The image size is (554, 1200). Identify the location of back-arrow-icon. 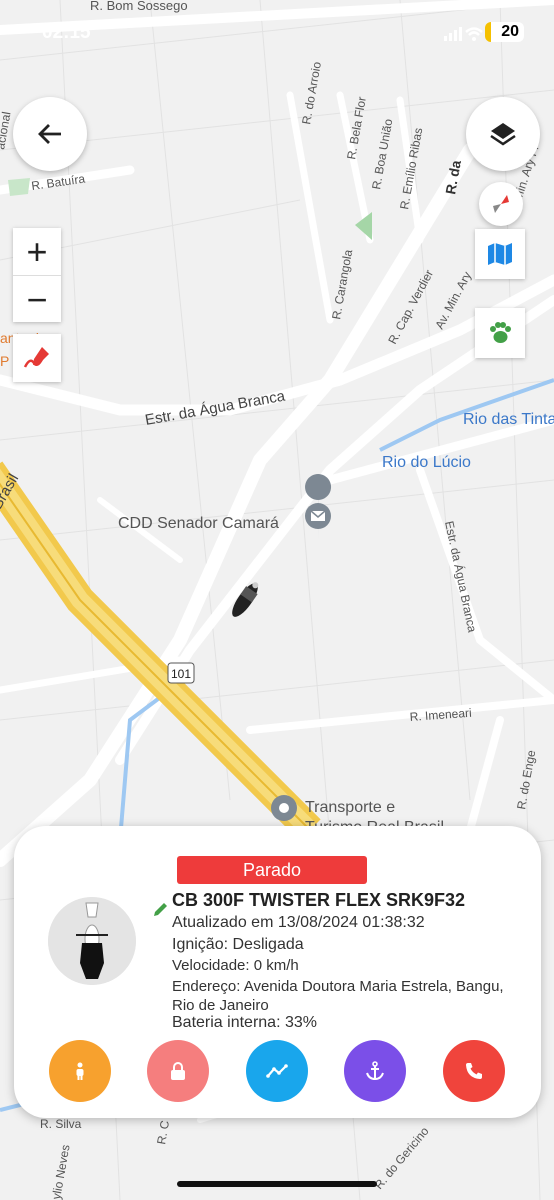
(49, 134).